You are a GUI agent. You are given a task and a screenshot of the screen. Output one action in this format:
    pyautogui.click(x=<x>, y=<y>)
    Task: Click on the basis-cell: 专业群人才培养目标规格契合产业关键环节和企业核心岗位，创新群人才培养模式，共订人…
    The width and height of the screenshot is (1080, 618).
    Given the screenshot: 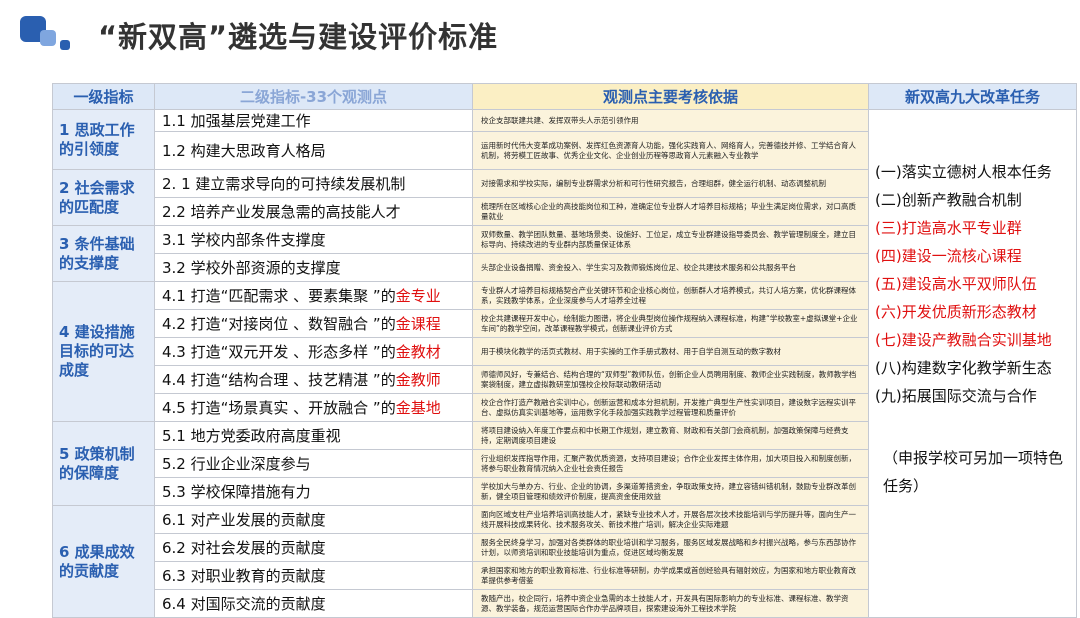 What is the action you would take?
    pyautogui.click(x=670, y=295)
    